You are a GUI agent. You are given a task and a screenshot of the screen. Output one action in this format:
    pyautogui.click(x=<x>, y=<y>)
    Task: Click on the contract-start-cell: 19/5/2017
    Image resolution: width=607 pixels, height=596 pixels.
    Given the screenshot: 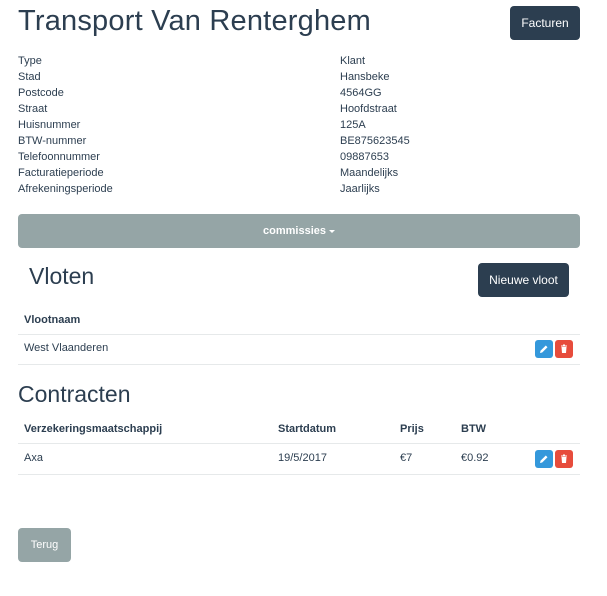 What is the action you would take?
    pyautogui.click(x=302, y=458)
    